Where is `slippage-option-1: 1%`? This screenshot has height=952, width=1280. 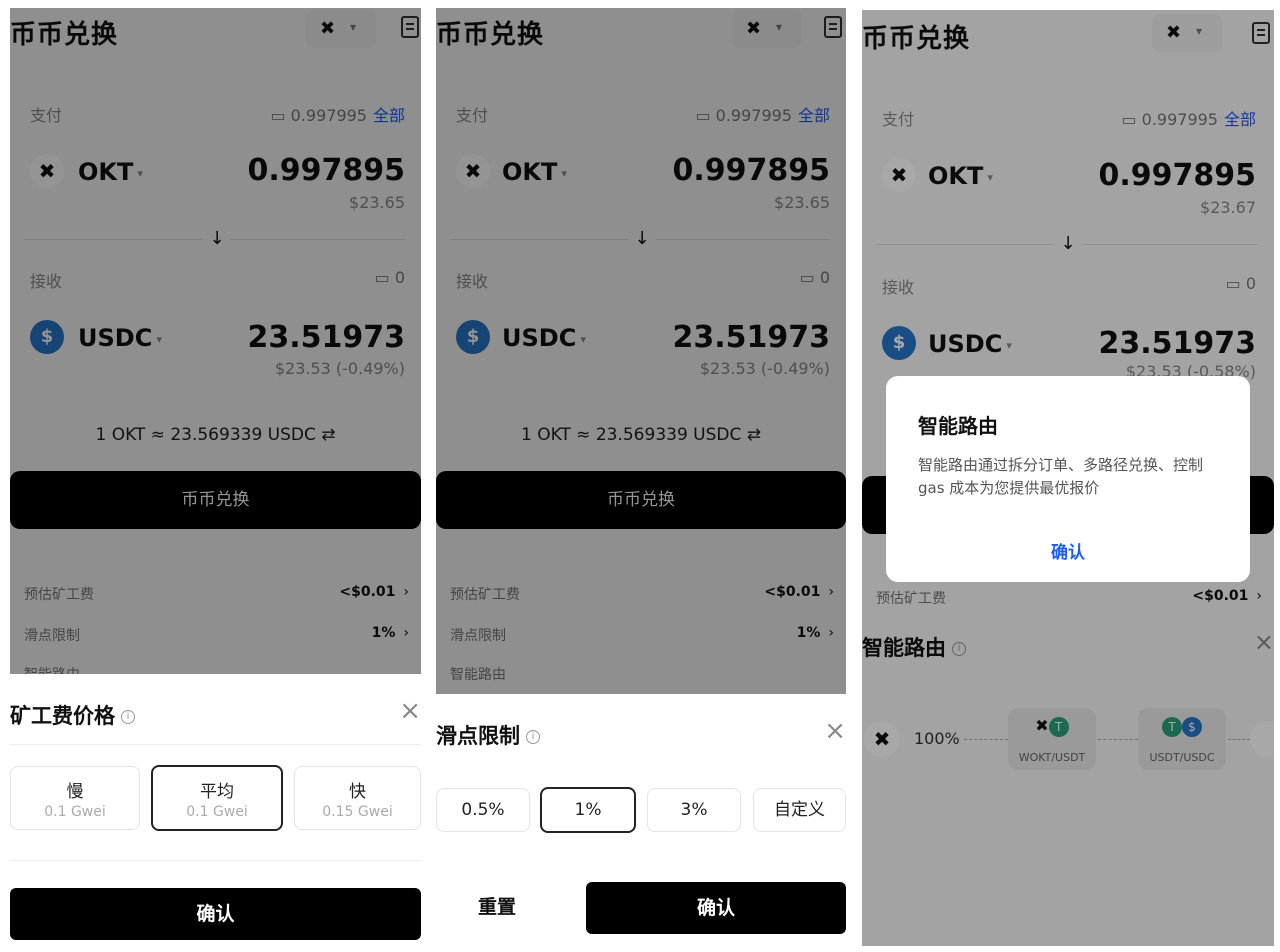
slippage-option-1: 1% is located at coordinates (588, 810).